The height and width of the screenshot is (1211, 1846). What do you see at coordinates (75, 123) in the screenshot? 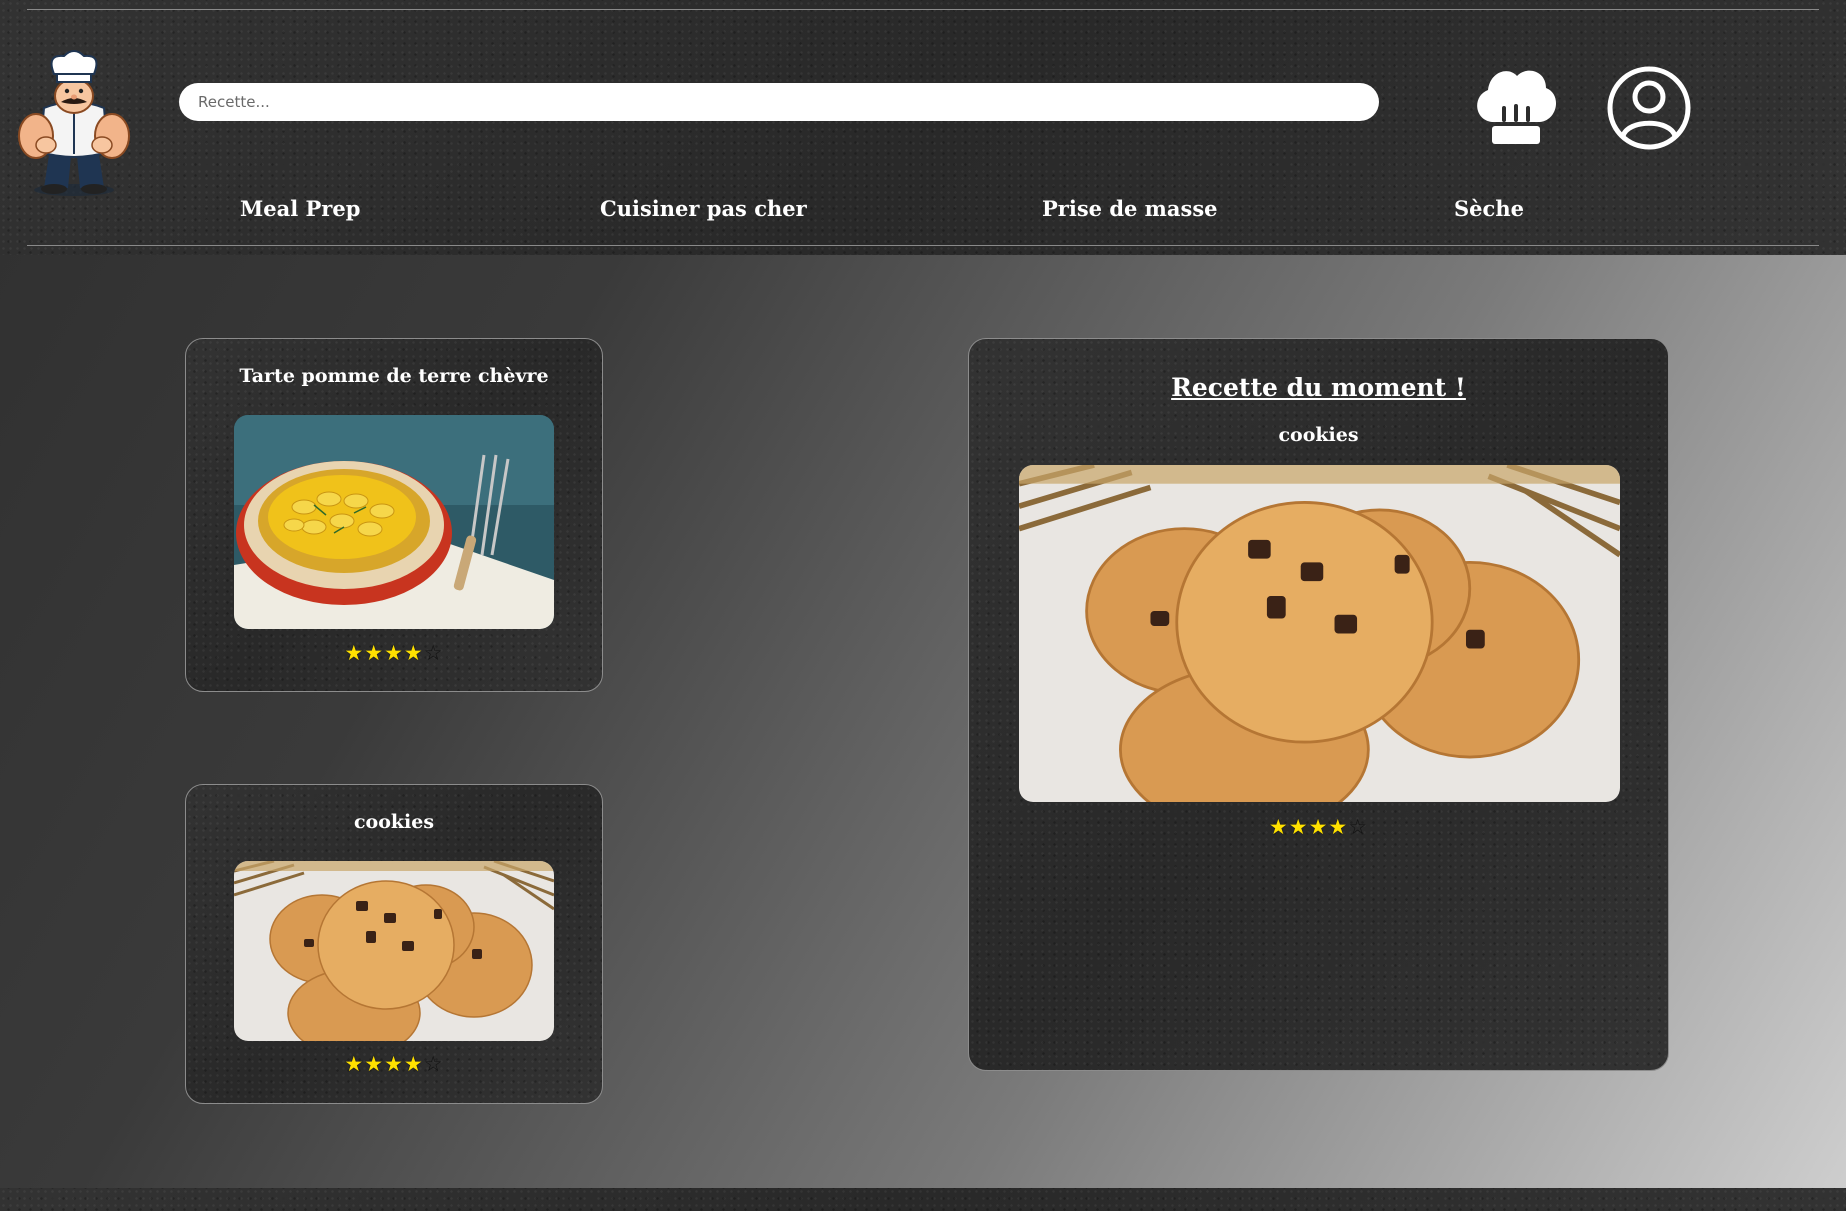
I see `chef-mascot-logo` at bounding box center [75, 123].